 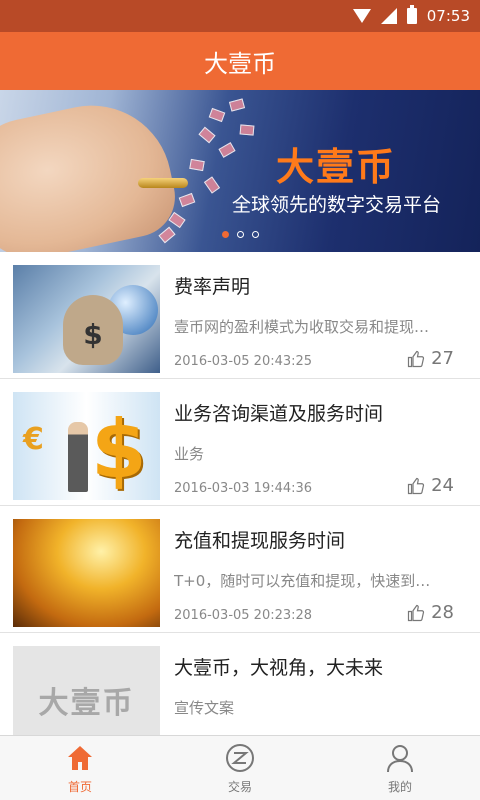 What do you see at coordinates (430, 358) in the screenshot?
I see `like-button: 27` at bounding box center [430, 358].